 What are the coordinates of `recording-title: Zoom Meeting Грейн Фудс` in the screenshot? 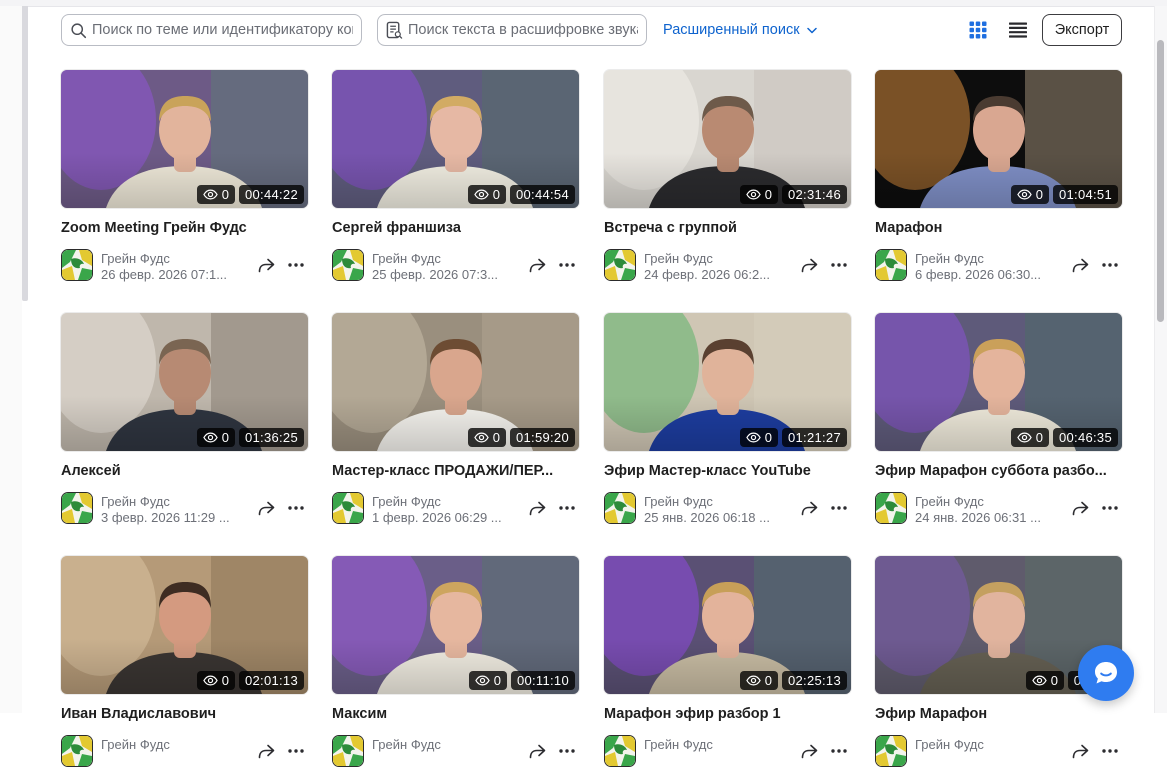 It's located at (184, 228).